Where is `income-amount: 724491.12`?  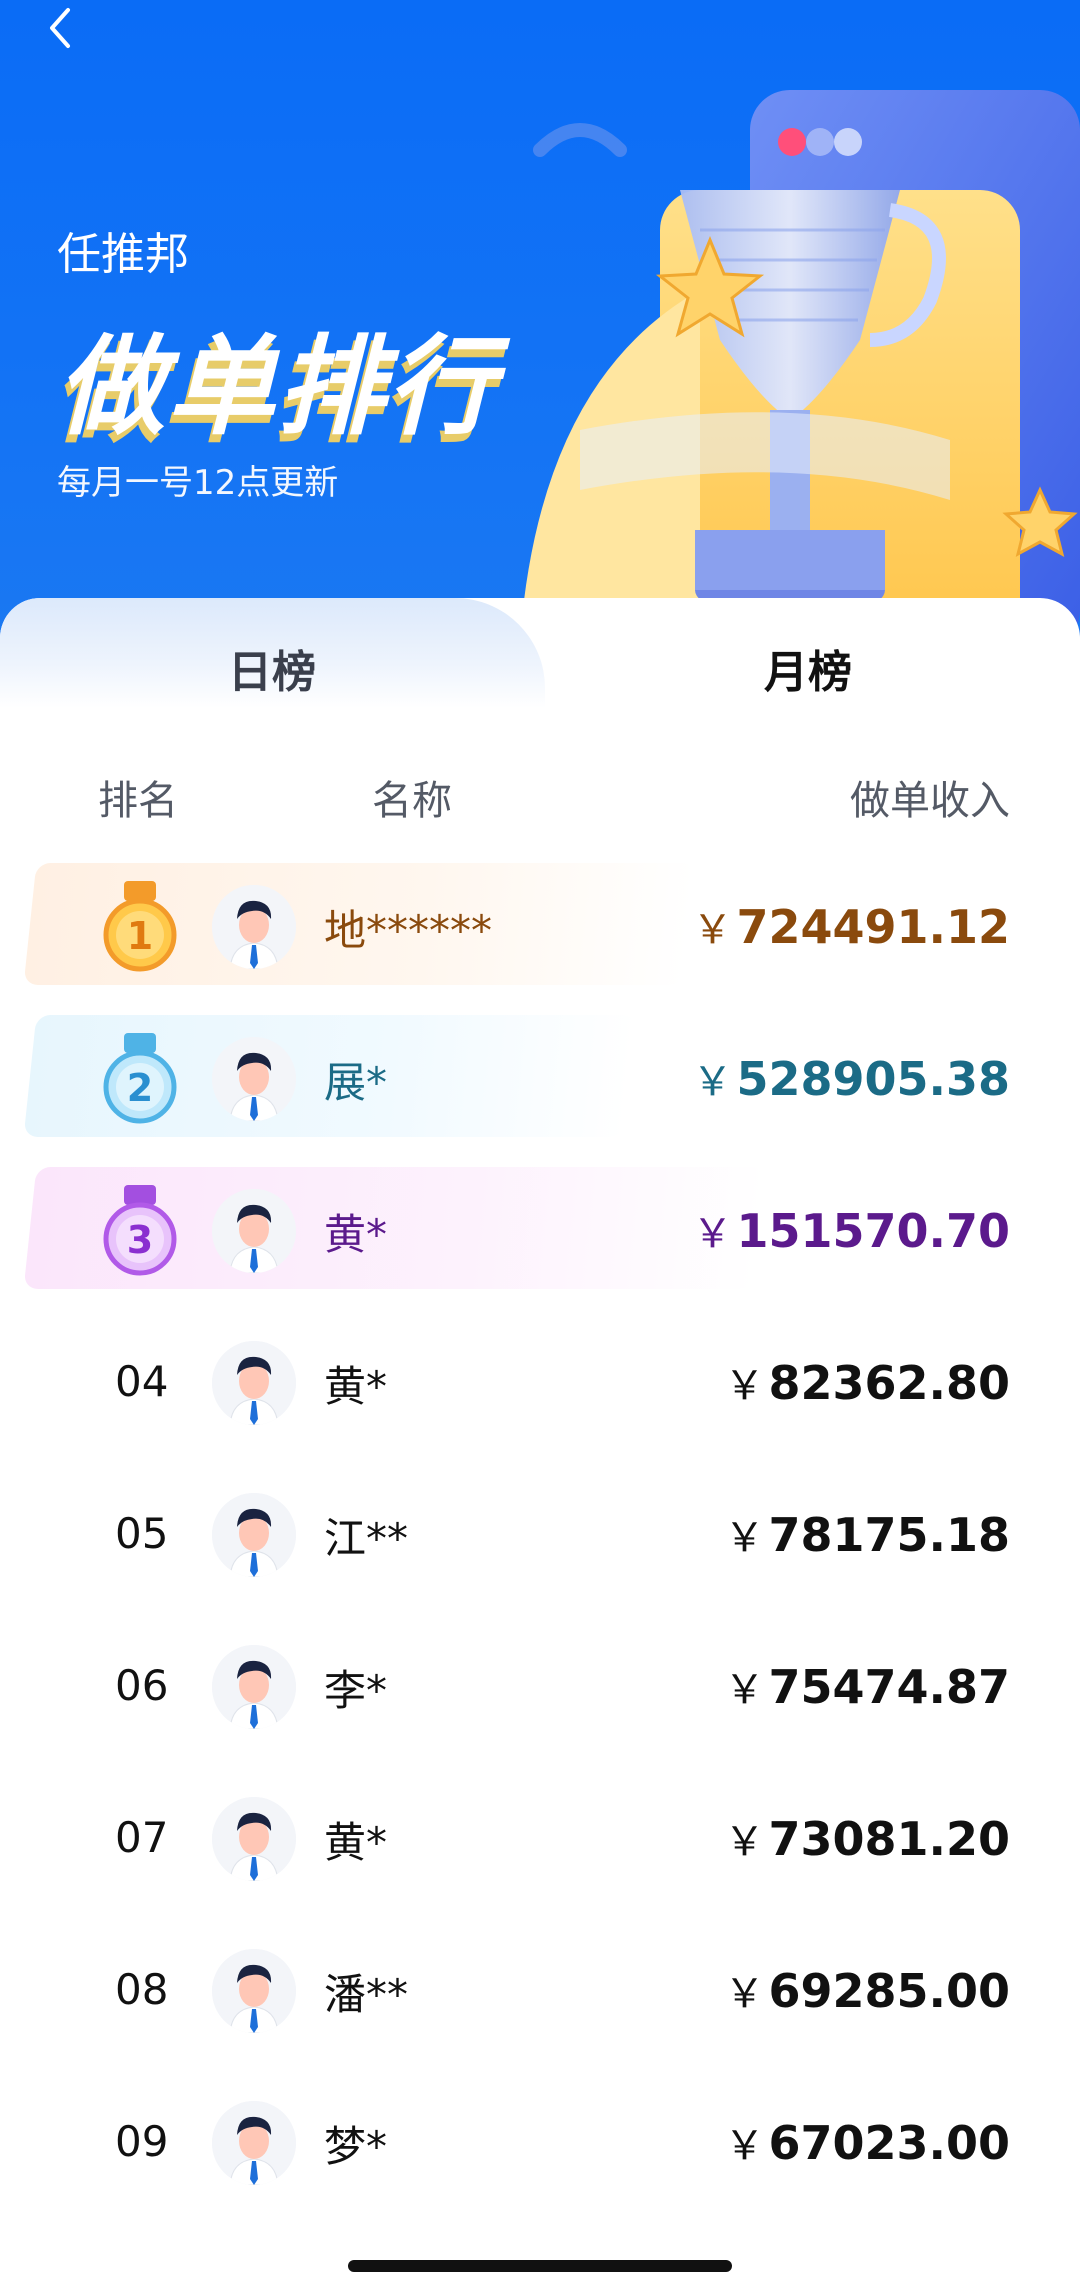
income-amount: 724491.12 is located at coordinates (873, 927).